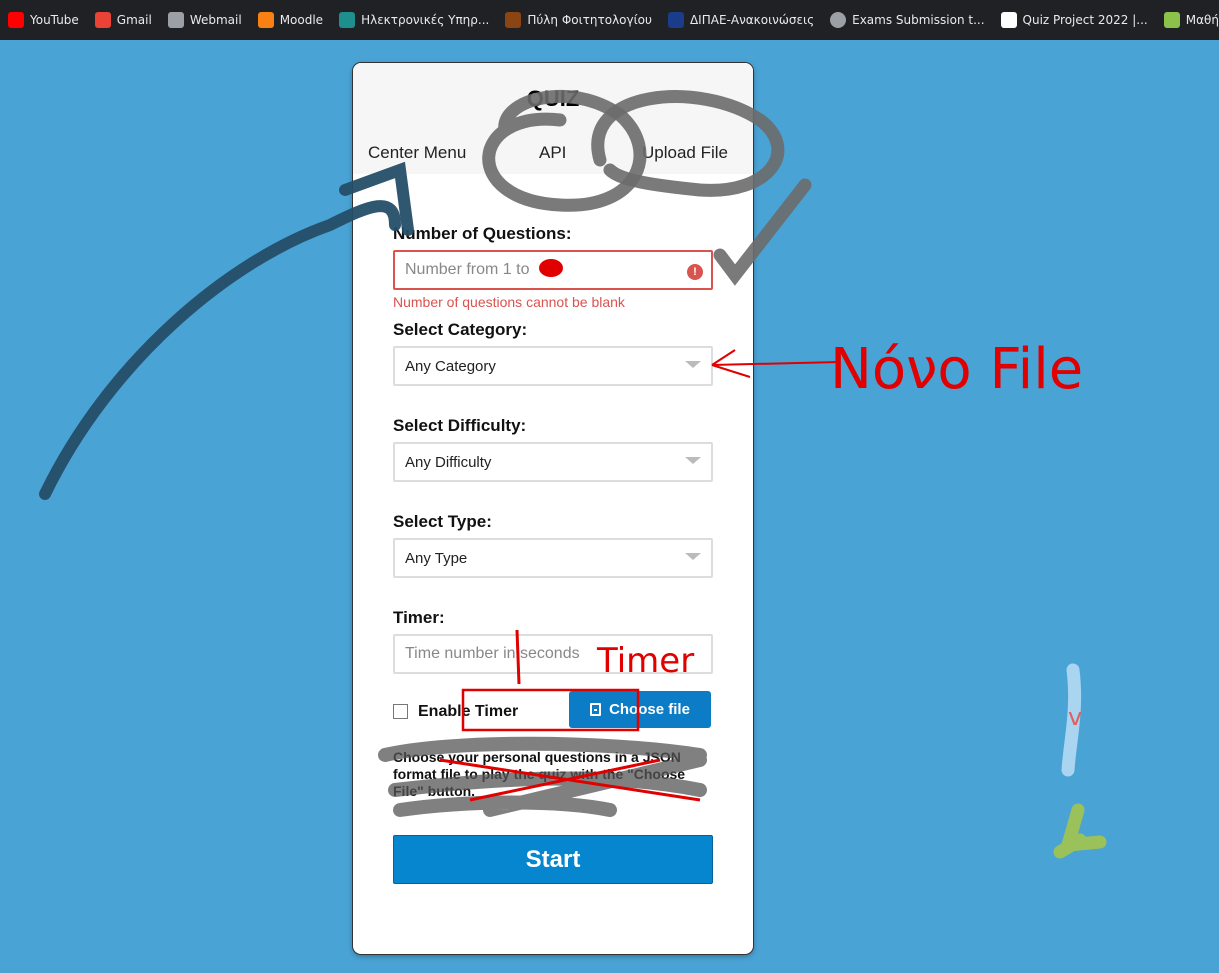 This screenshot has height=973, width=1219. What do you see at coordinates (553, 118) in the screenshot?
I see `quiz-header: QUIZ Center Menu API Upload File` at bounding box center [553, 118].